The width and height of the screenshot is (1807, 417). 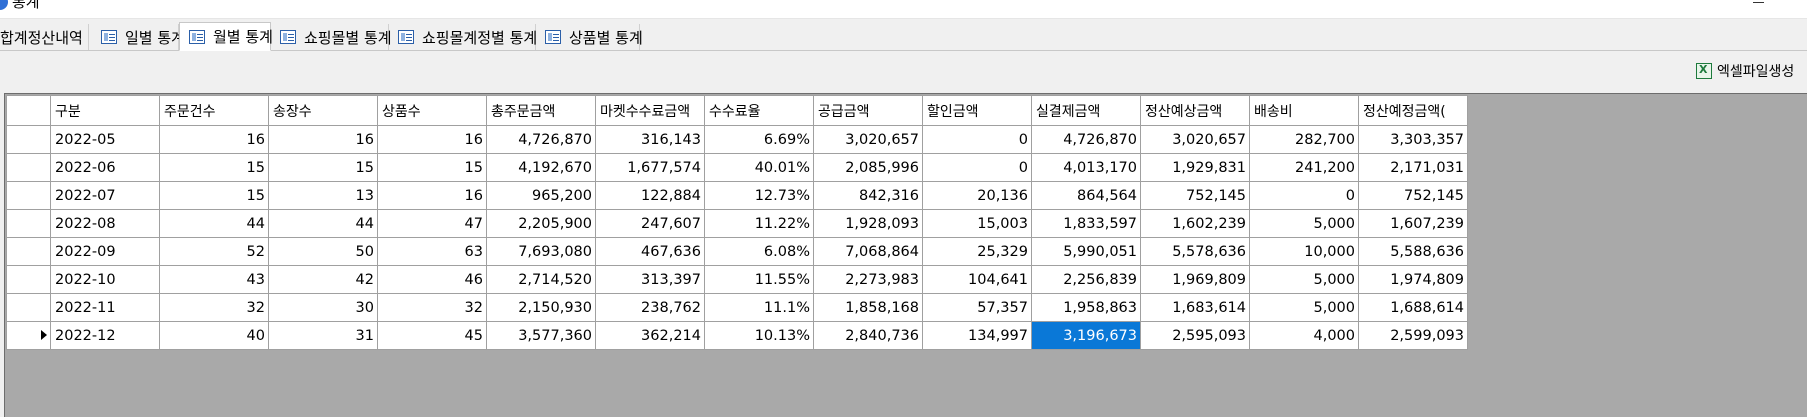 What do you see at coordinates (463, 37) in the screenshot?
I see `tab-mall-account-stats: 쇼핑몰계정별 통계` at bounding box center [463, 37].